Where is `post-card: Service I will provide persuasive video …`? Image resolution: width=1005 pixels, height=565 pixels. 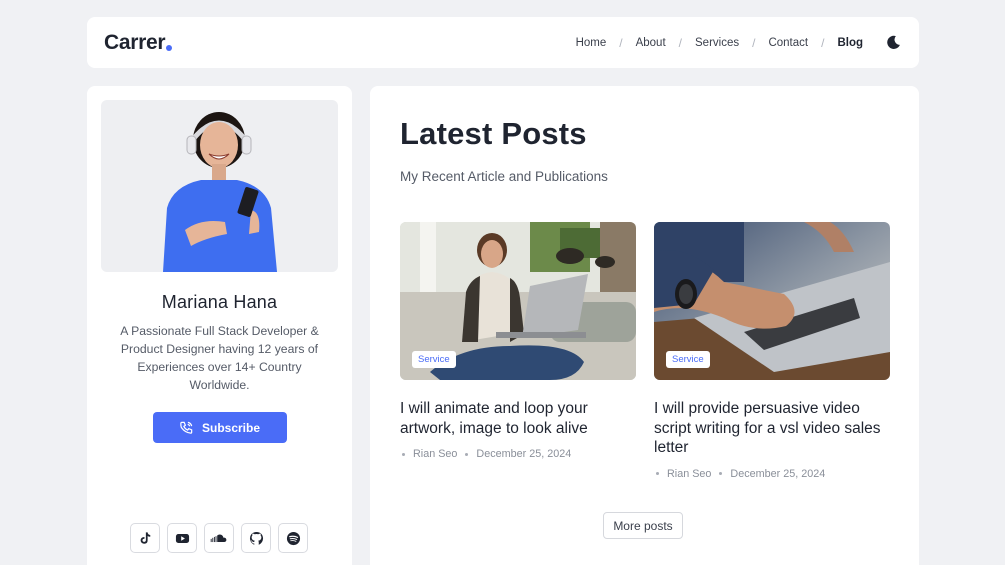
post-card: Service I will provide persuasive video … is located at coordinates (772, 351).